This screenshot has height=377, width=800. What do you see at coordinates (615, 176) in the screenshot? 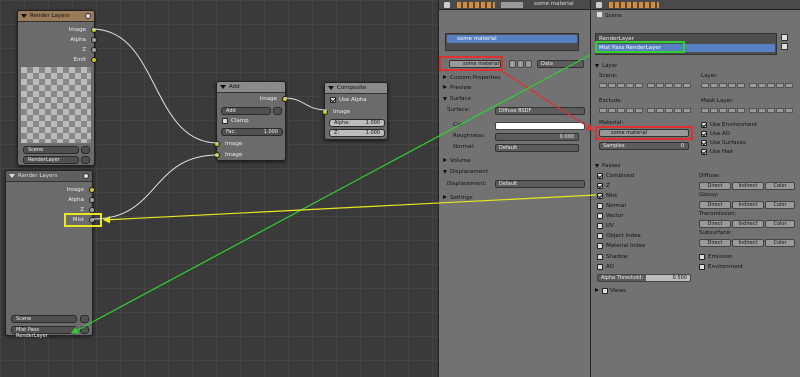
I see `pass-combined: Combined` at bounding box center [615, 176].